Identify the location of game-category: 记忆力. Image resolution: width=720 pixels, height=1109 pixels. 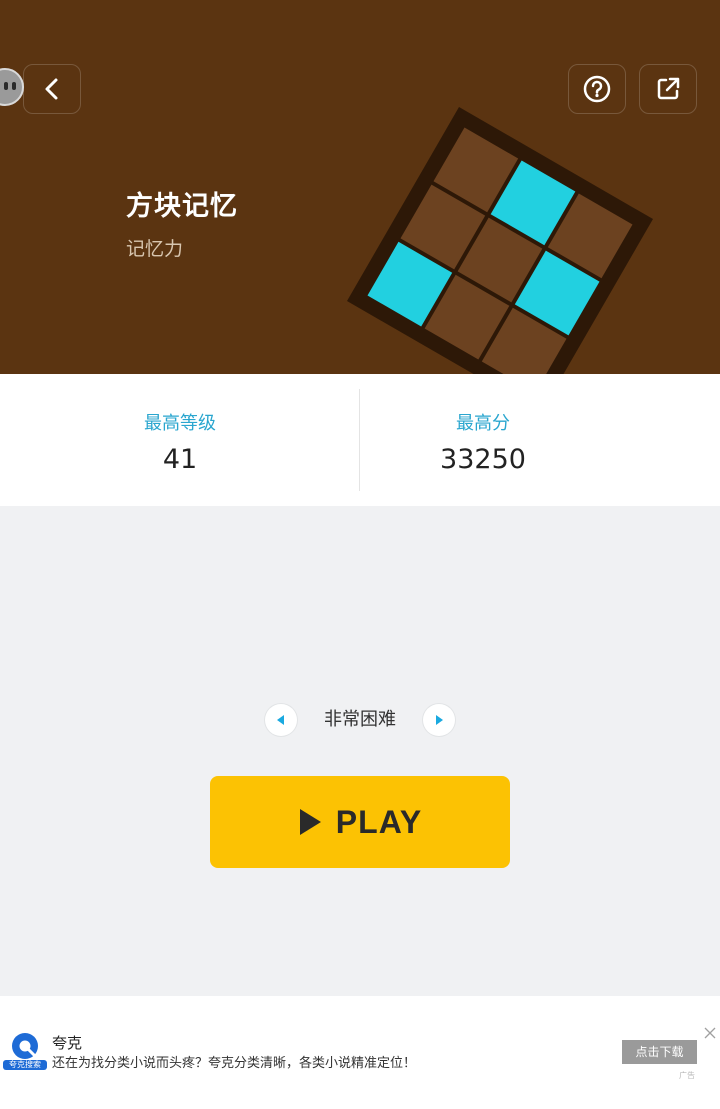
(155, 249).